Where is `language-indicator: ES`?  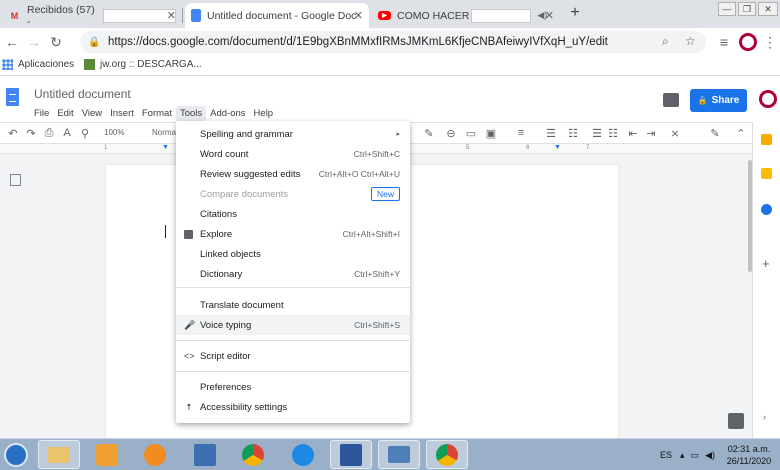
language-indicator: ES is located at coordinates (666, 455).